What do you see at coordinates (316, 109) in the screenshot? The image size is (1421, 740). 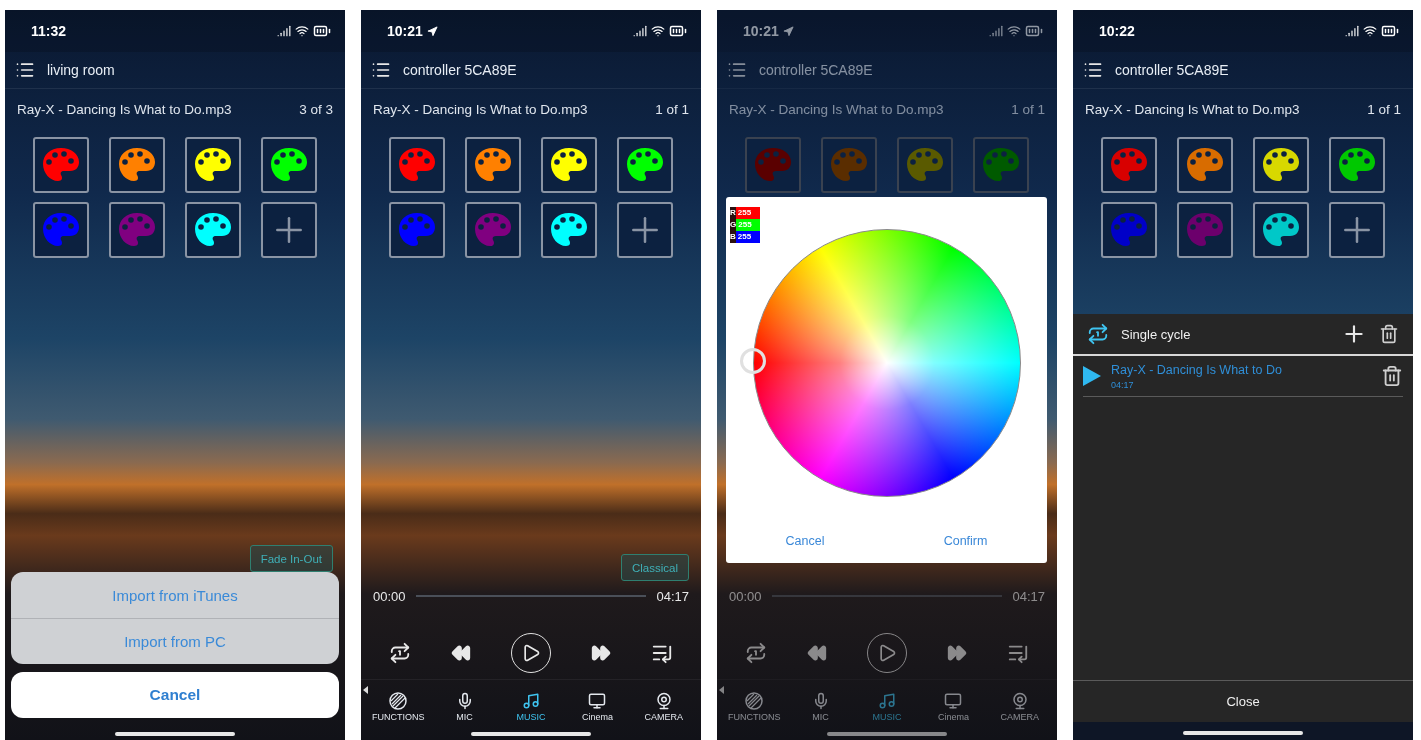 I see `track-count: 3 of 3` at bounding box center [316, 109].